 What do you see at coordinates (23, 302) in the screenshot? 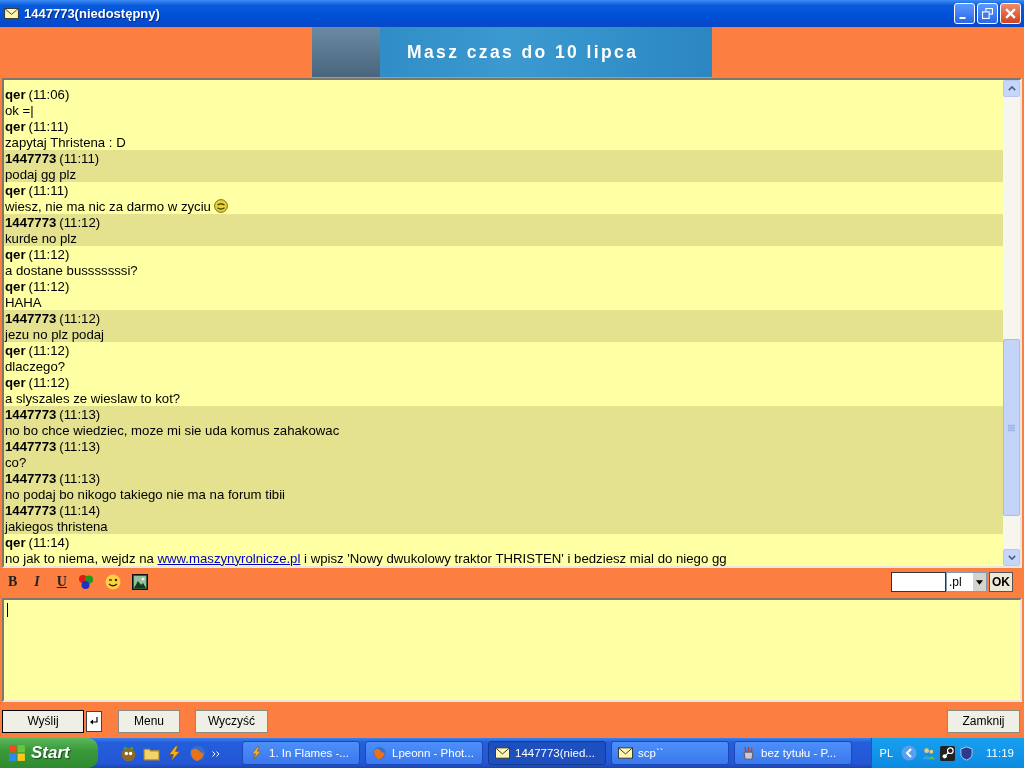
I see `message-text: HAHA` at bounding box center [23, 302].